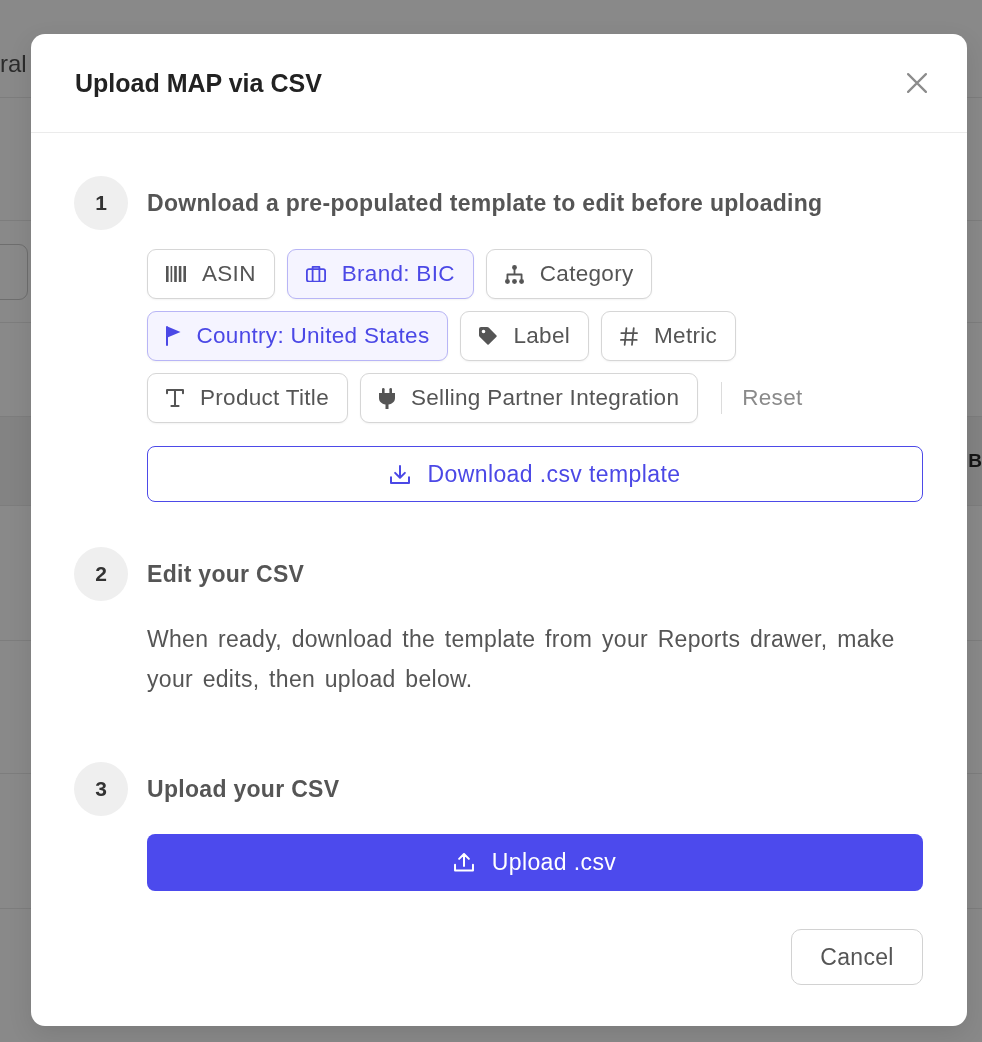 This screenshot has width=982, height=1042. What do you see at coordinates (244, 789) in the screenshot?
I see `step-title: Upload your CSV` at bounding box center [244, 789].